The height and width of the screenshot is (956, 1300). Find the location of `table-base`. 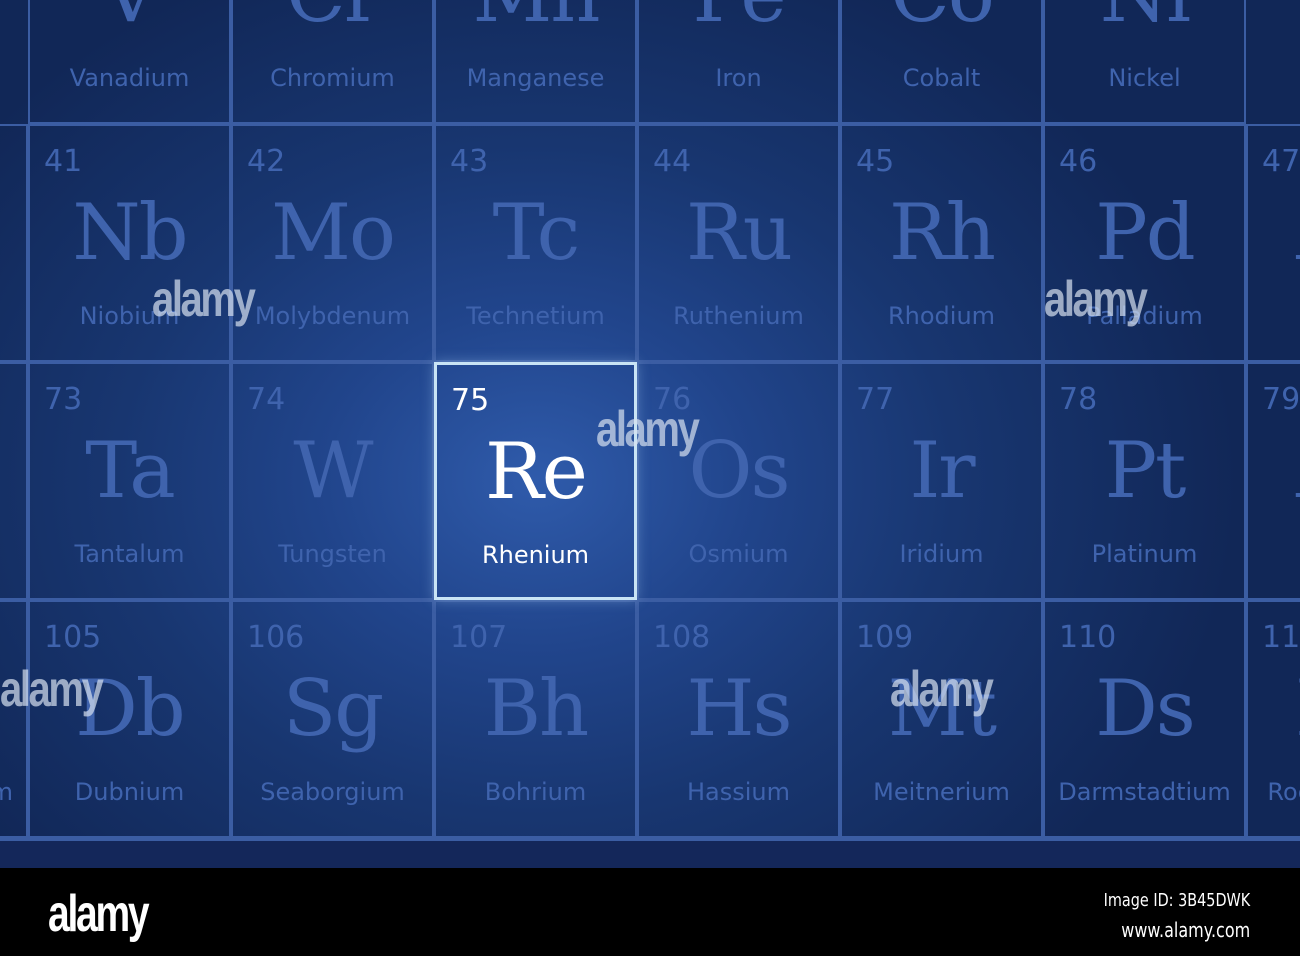

table-base is located at coordinates (650, 853).